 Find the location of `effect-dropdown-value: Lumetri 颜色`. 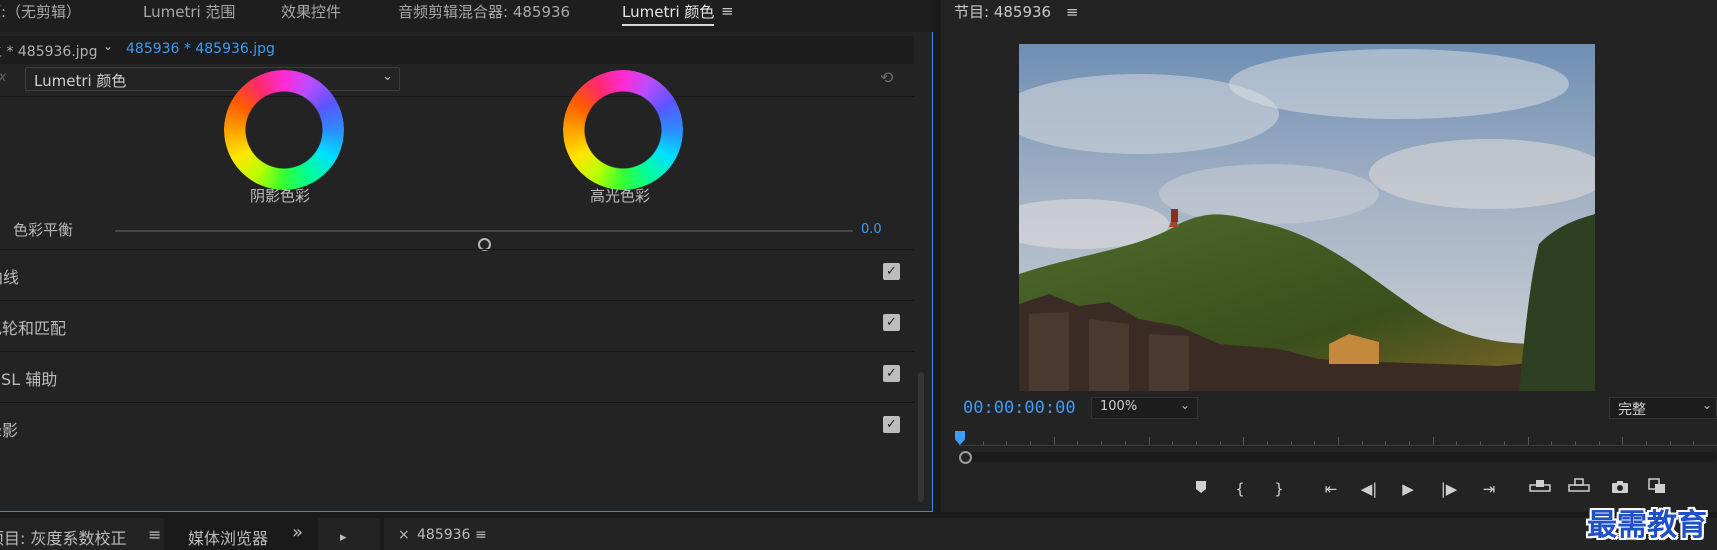

effect-dropdown-value: Lumetri 颜色 is located at coordinates (80, 81).